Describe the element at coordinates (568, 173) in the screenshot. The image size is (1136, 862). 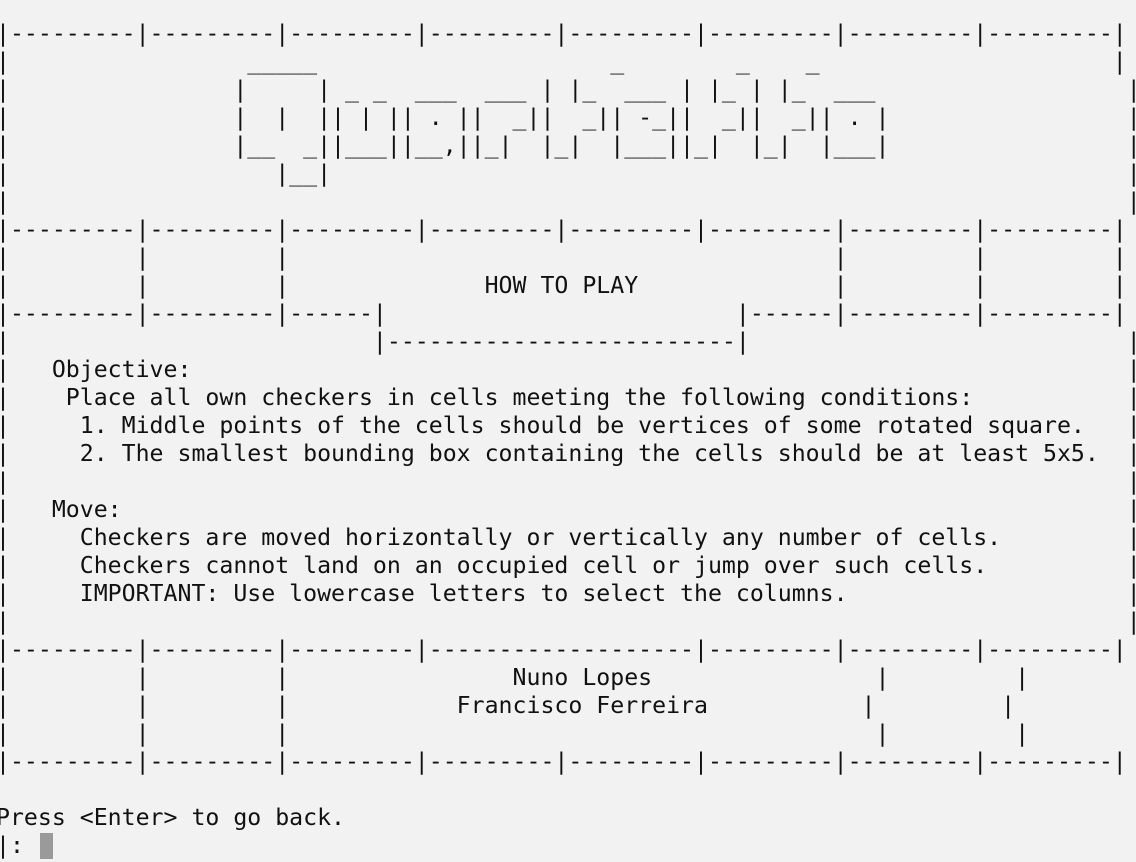
I see `logo-line-5: | |__| |` at that location.